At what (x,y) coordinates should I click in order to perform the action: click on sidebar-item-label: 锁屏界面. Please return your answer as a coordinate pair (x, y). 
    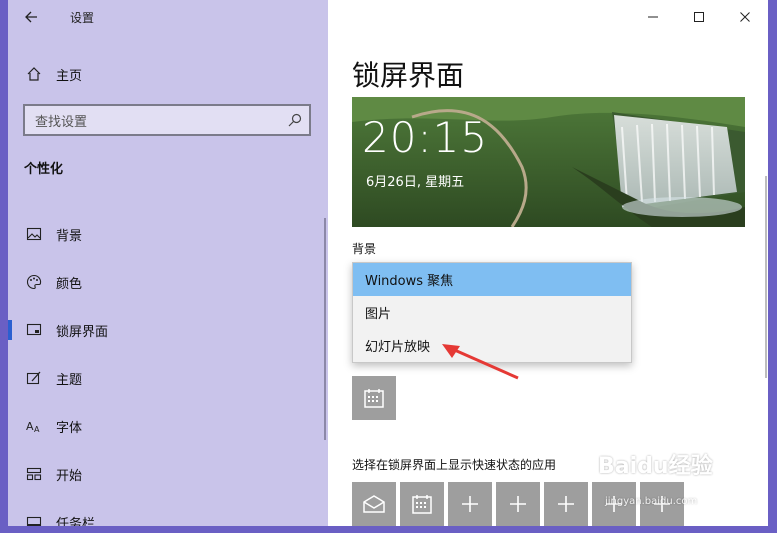
    Looking at the image, I should click on (82, 332).